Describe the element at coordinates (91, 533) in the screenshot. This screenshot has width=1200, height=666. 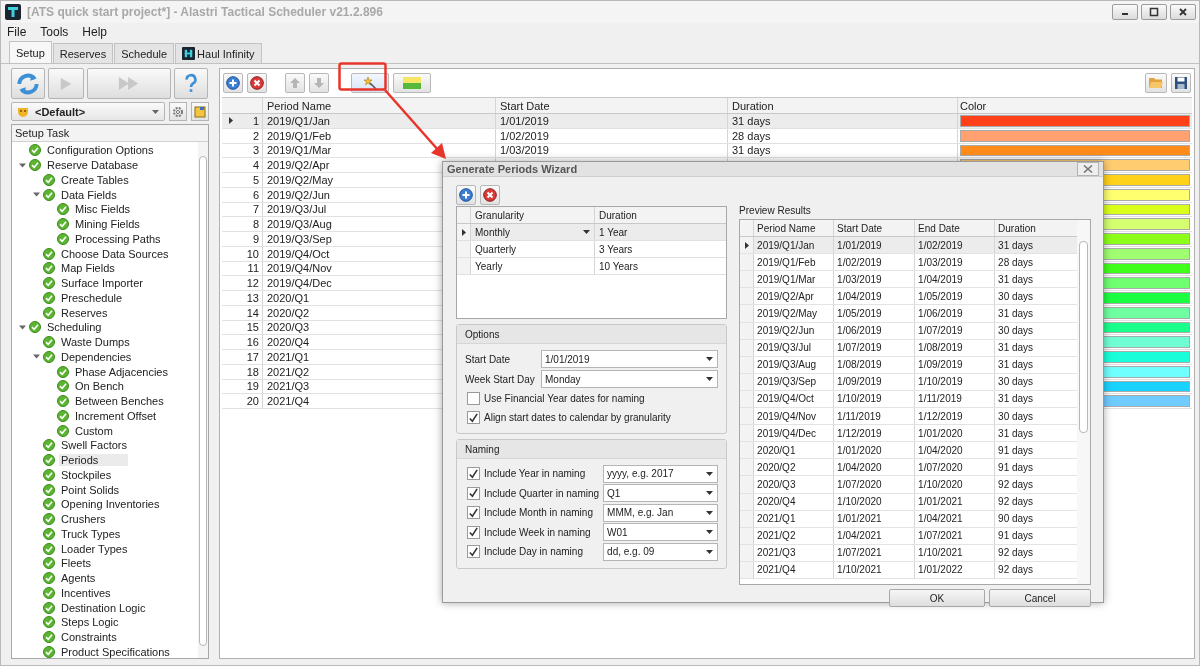
I see `tree-item: Truck Types` at that location.